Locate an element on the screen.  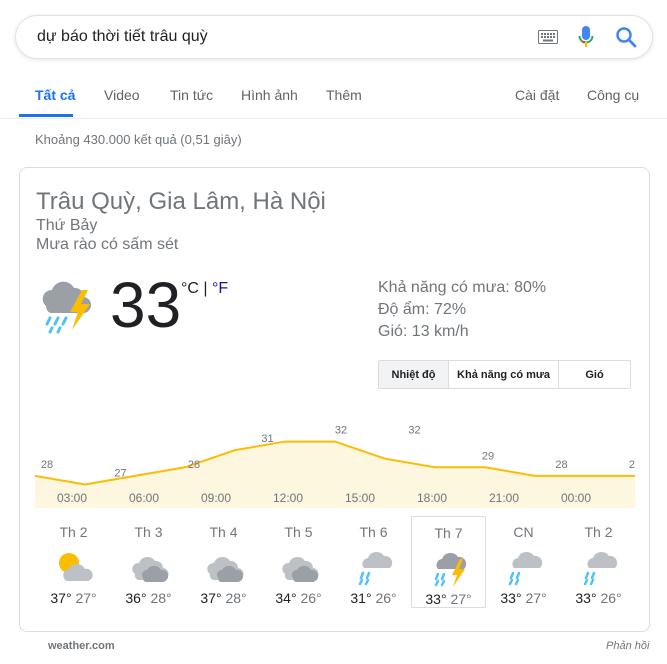
forecast-day-temps: 31° 26° is located at coordinates (373, 598).